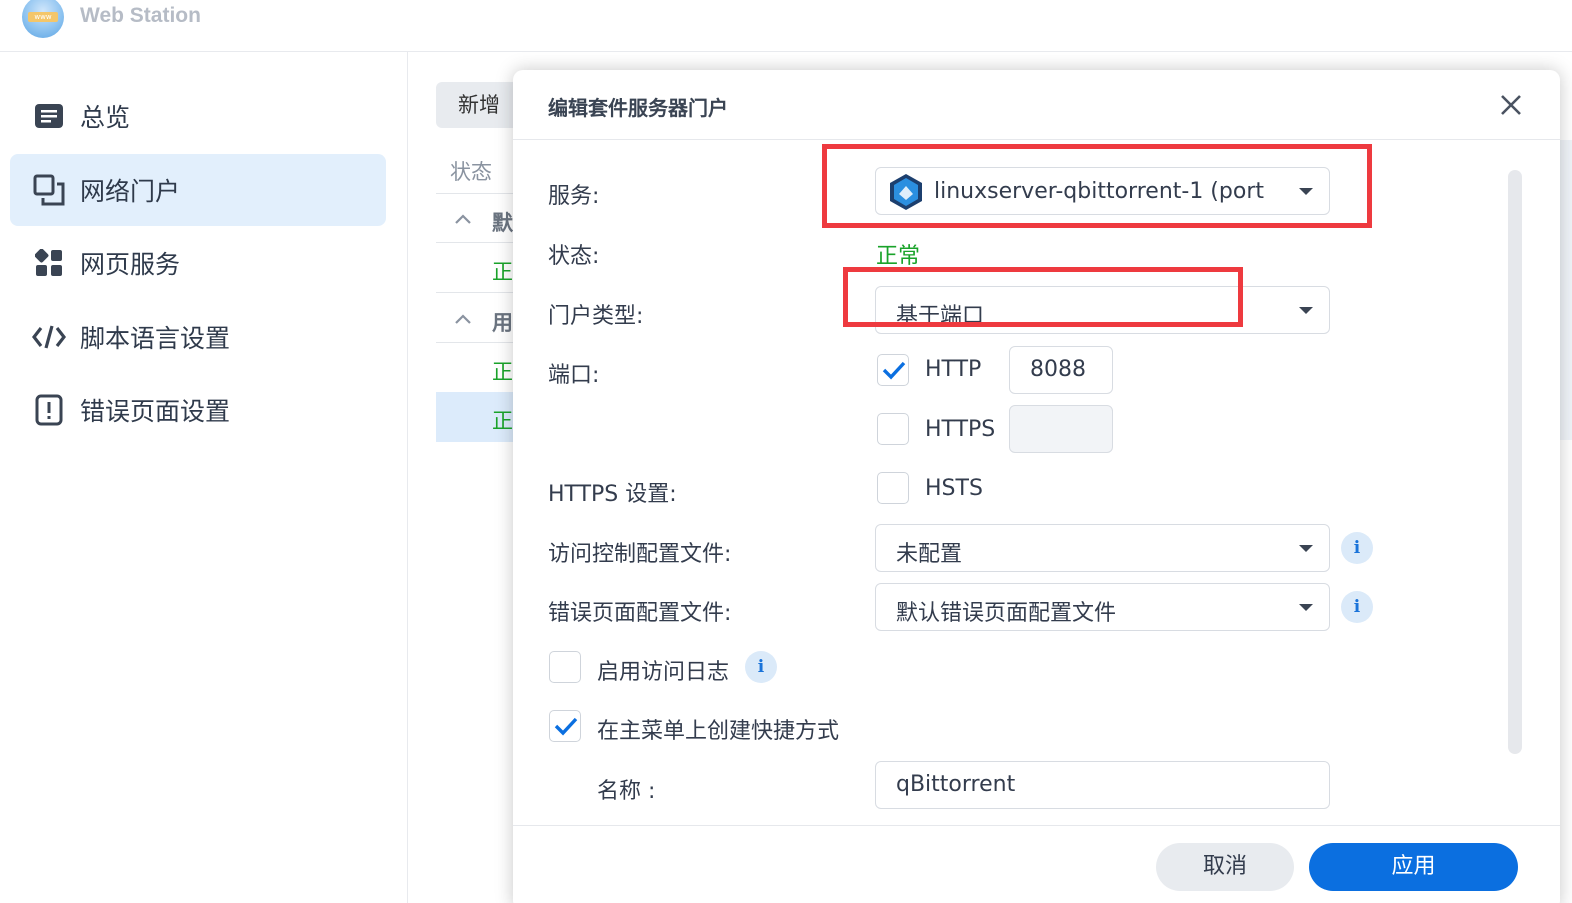  What do you see at coordinates (502, 223) in the screenshot?
I see `group-label: 默` at bounding box center [502, 223].